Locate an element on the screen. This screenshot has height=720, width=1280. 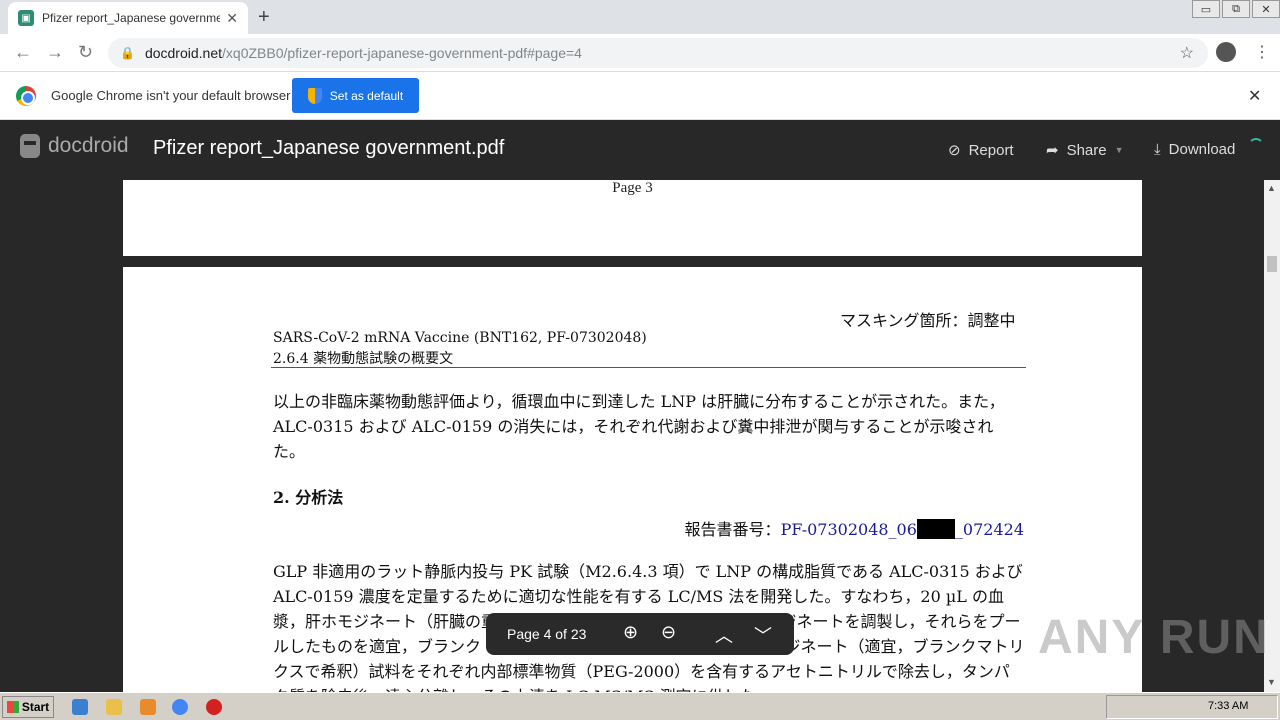
header-rule is located at coordinates (648, 367).